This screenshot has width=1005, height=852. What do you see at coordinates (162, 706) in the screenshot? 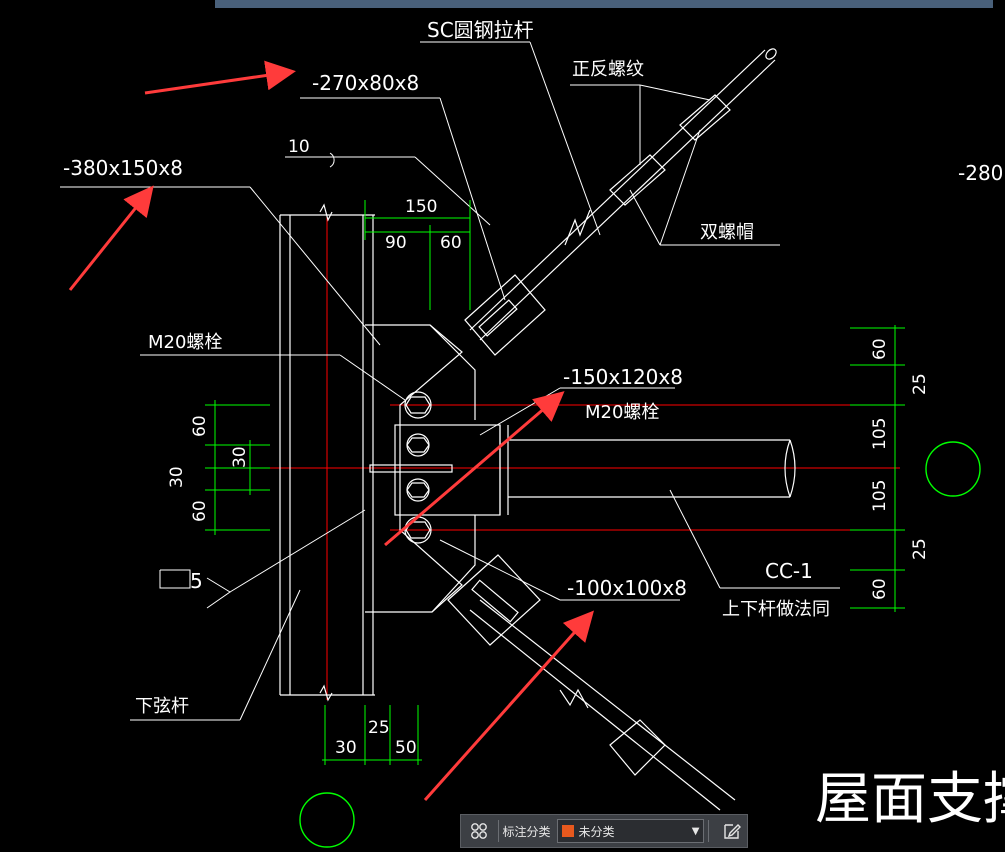
I see `label-lower-chord: 下弦杆` at bounding box center [162, 706].